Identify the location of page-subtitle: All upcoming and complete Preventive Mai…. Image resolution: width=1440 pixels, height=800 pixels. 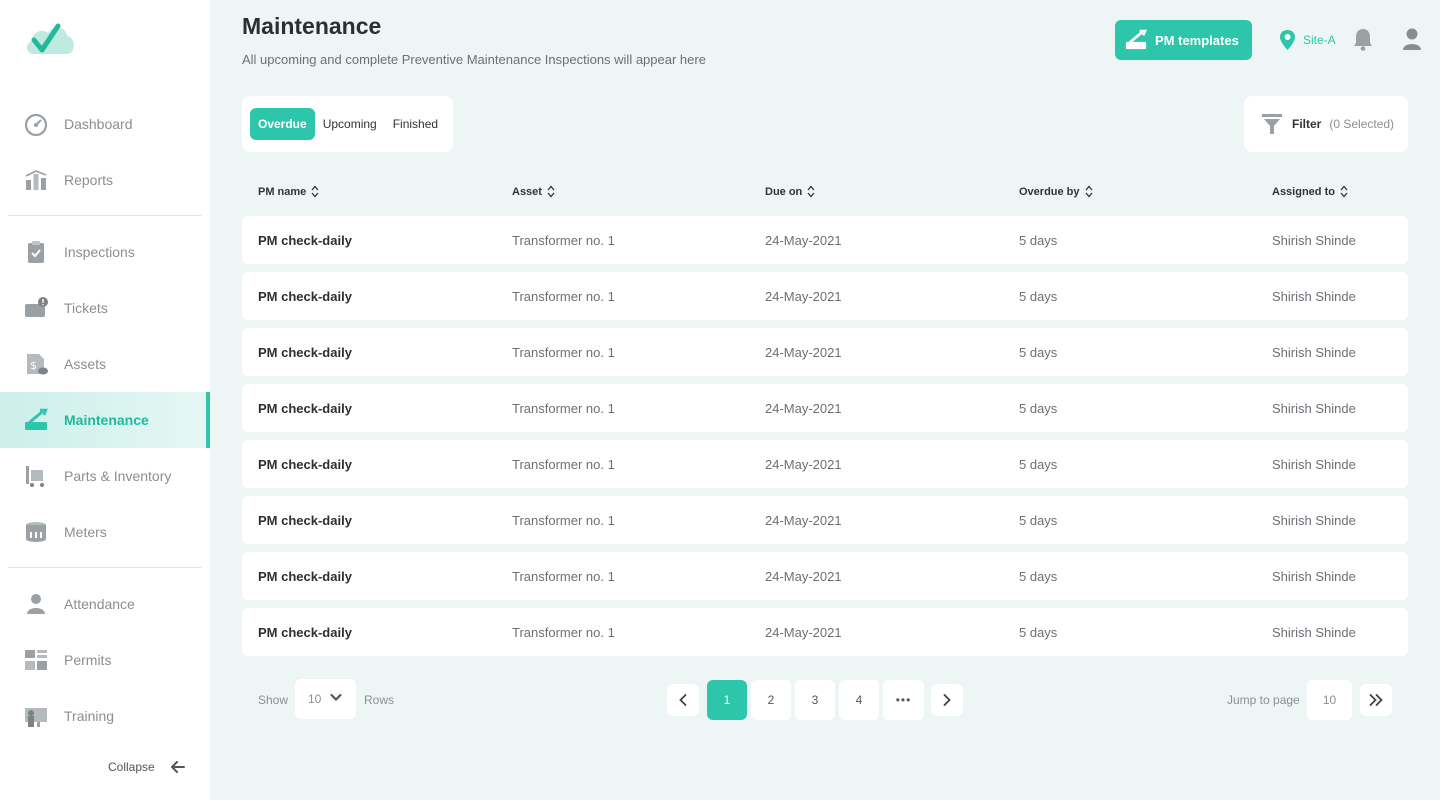
(474, 59).